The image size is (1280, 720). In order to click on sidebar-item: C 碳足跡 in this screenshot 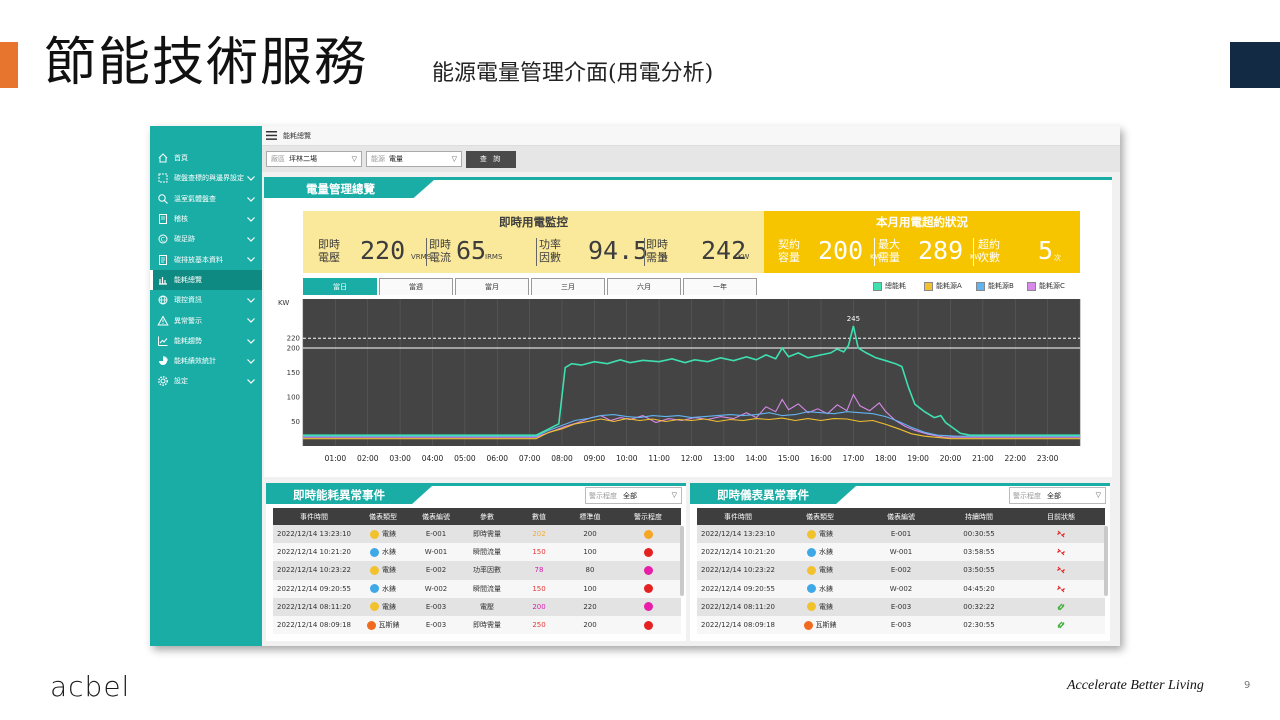, I will do `click(206, 239)`.